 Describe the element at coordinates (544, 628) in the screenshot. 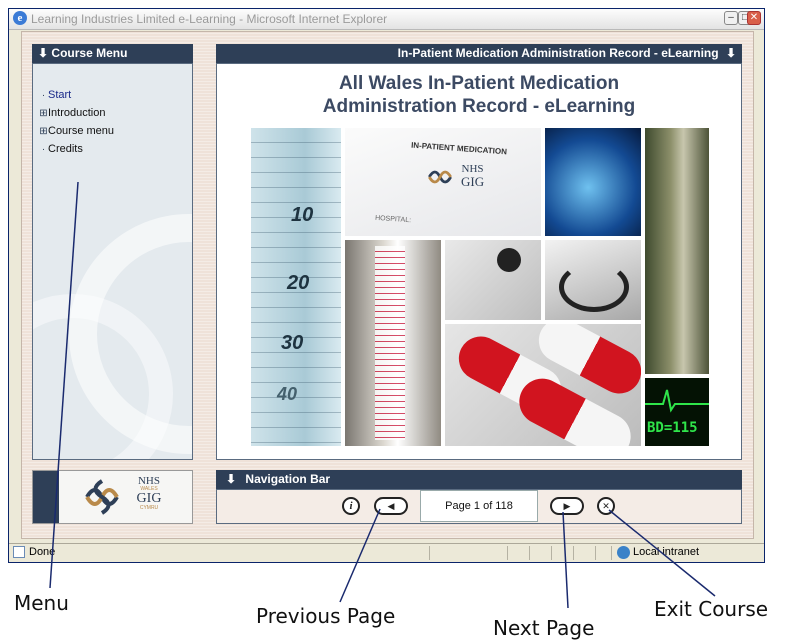

I see `next-page-annotation: Next Page` at that location.